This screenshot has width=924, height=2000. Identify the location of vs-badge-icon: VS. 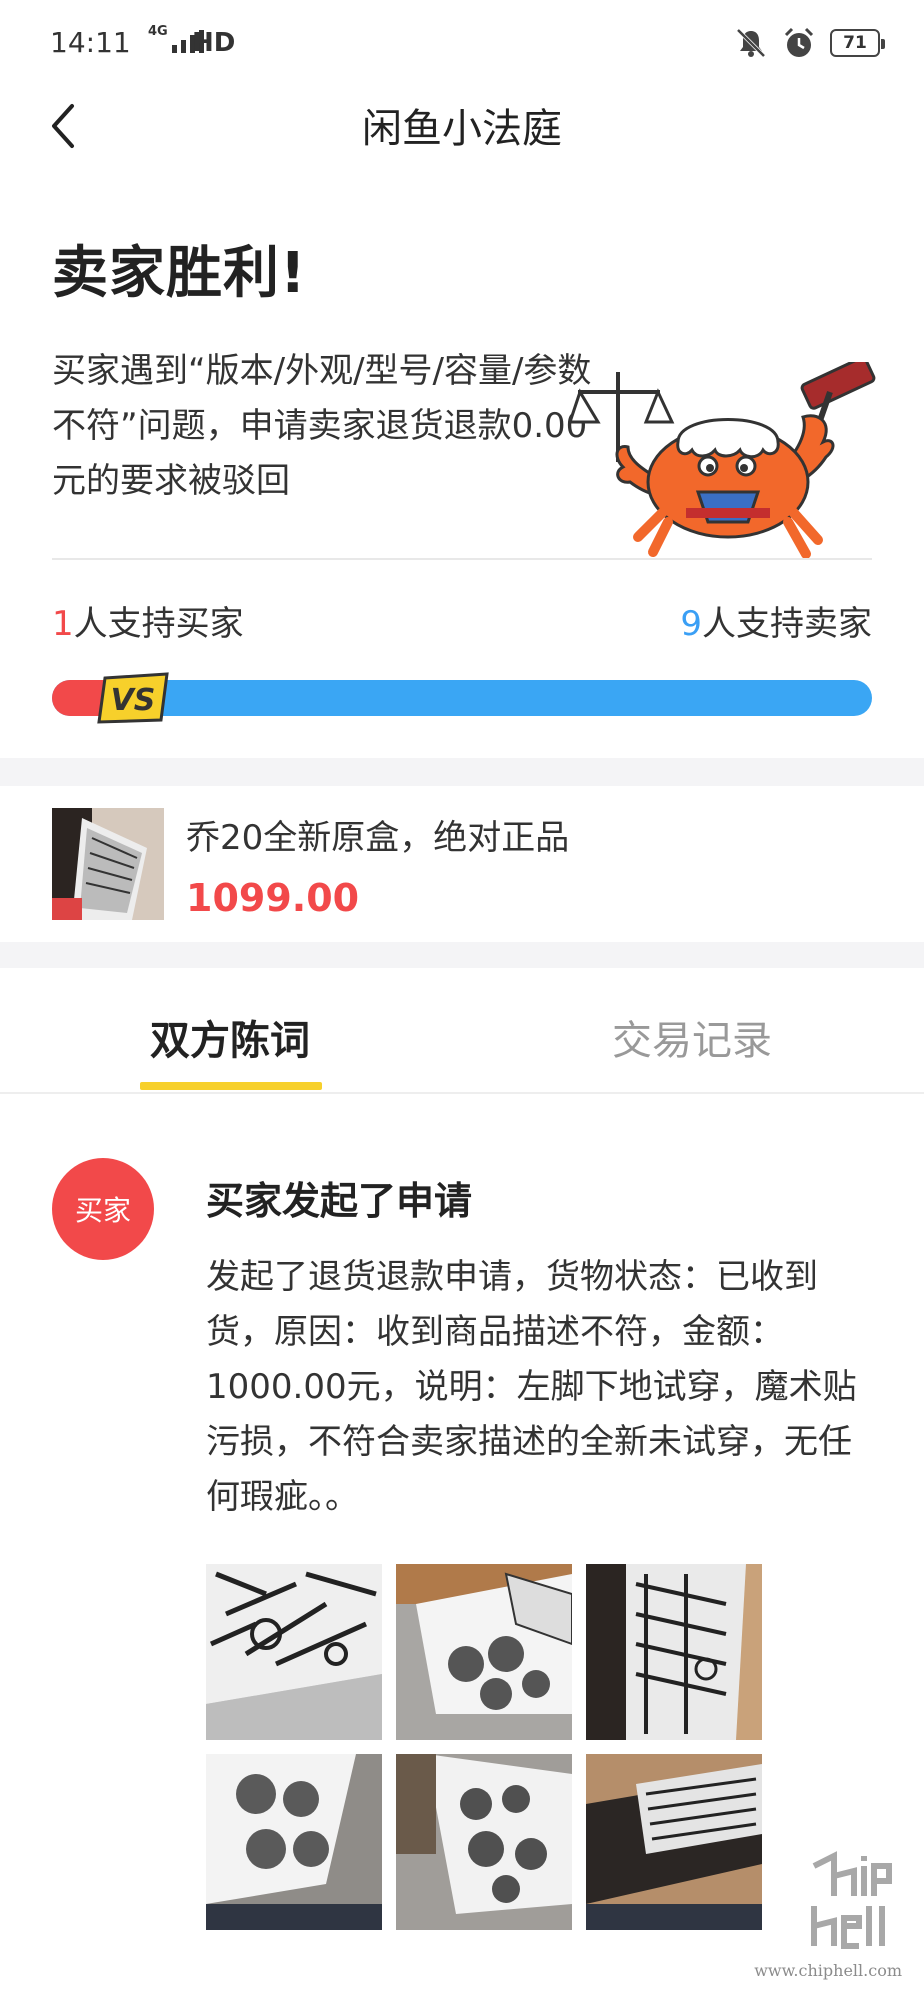
(133, 698).